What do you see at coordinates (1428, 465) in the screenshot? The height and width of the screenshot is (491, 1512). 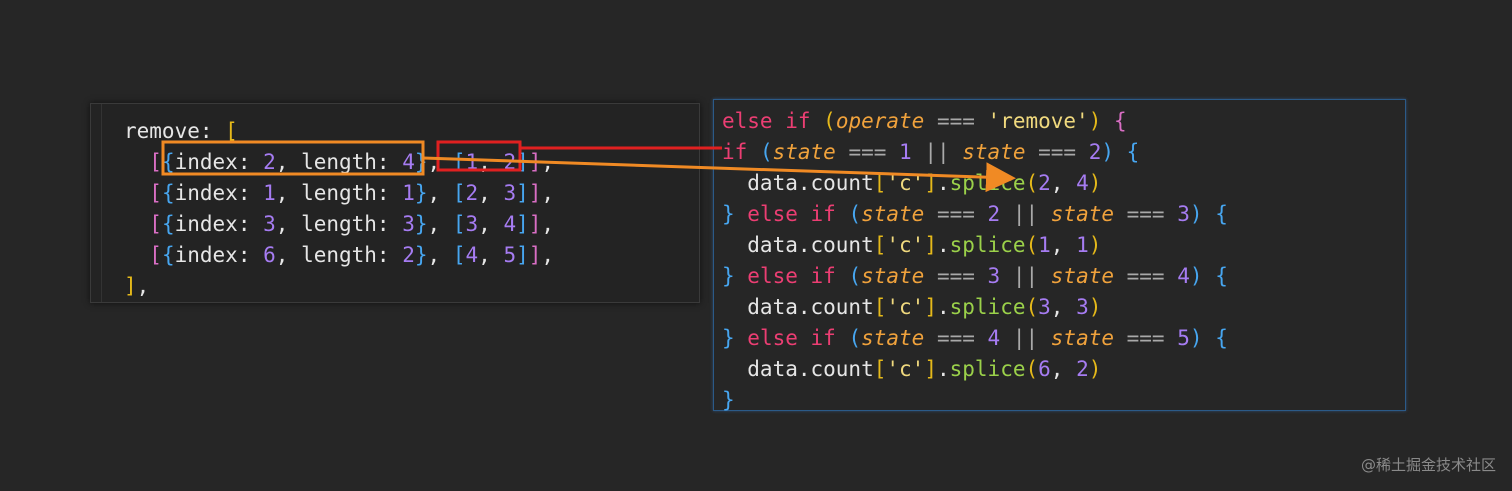 I see `watermark: @稀土掘金技术社区` at bounding box center [1428, 465].